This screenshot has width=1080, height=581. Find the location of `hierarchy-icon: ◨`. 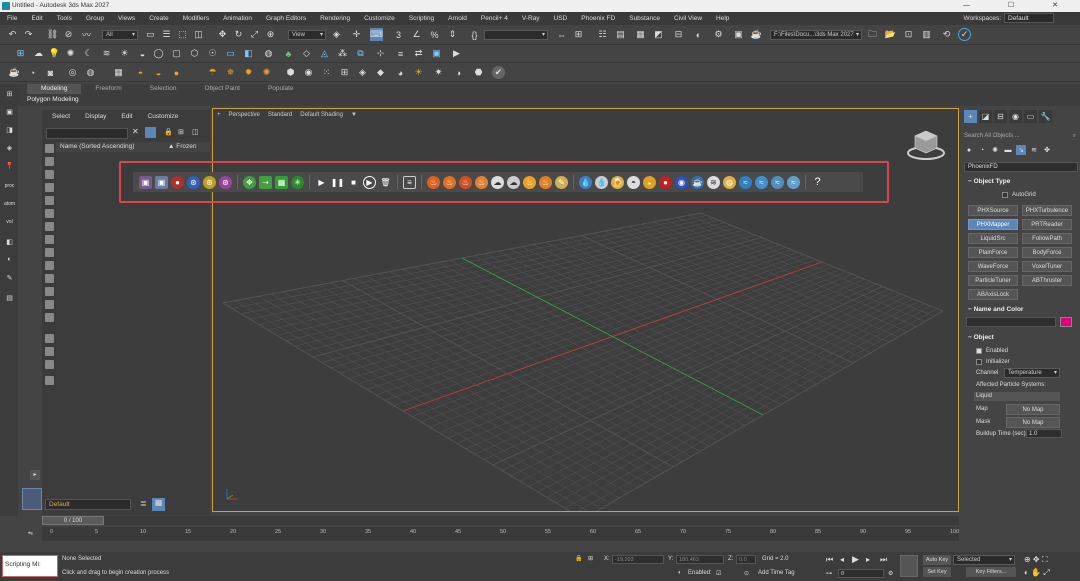

hierarchy-icon: ◨ is located at coordinates (9, 129).